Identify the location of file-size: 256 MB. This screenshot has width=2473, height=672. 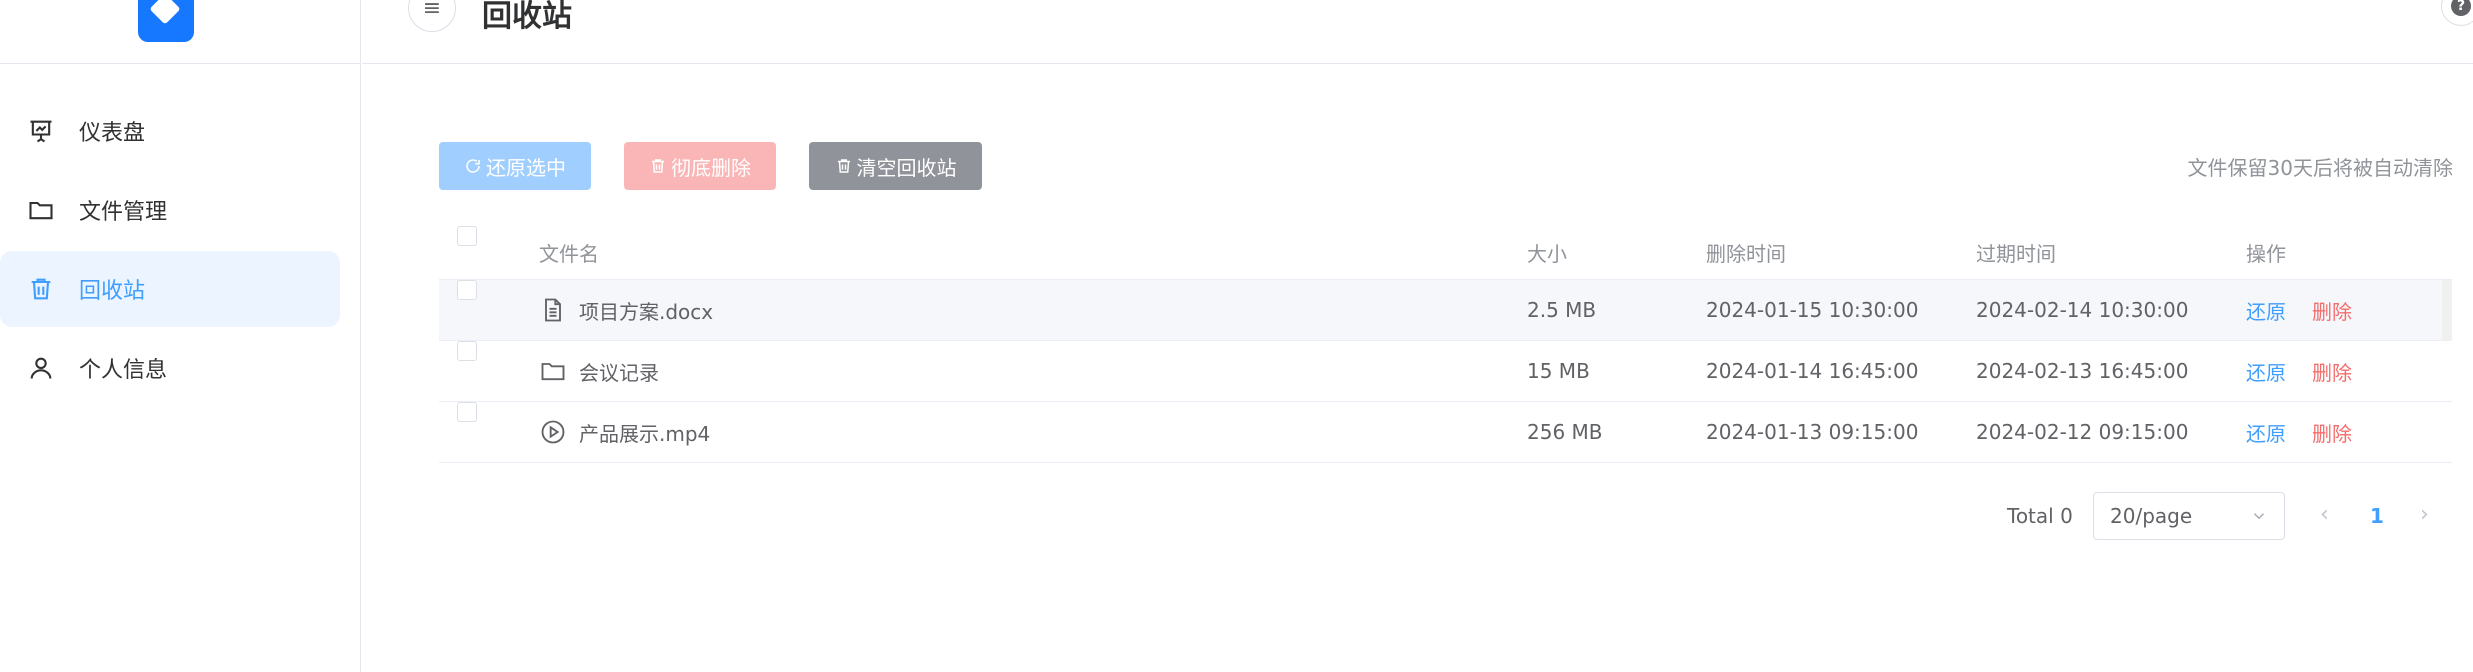
(1565, 432).